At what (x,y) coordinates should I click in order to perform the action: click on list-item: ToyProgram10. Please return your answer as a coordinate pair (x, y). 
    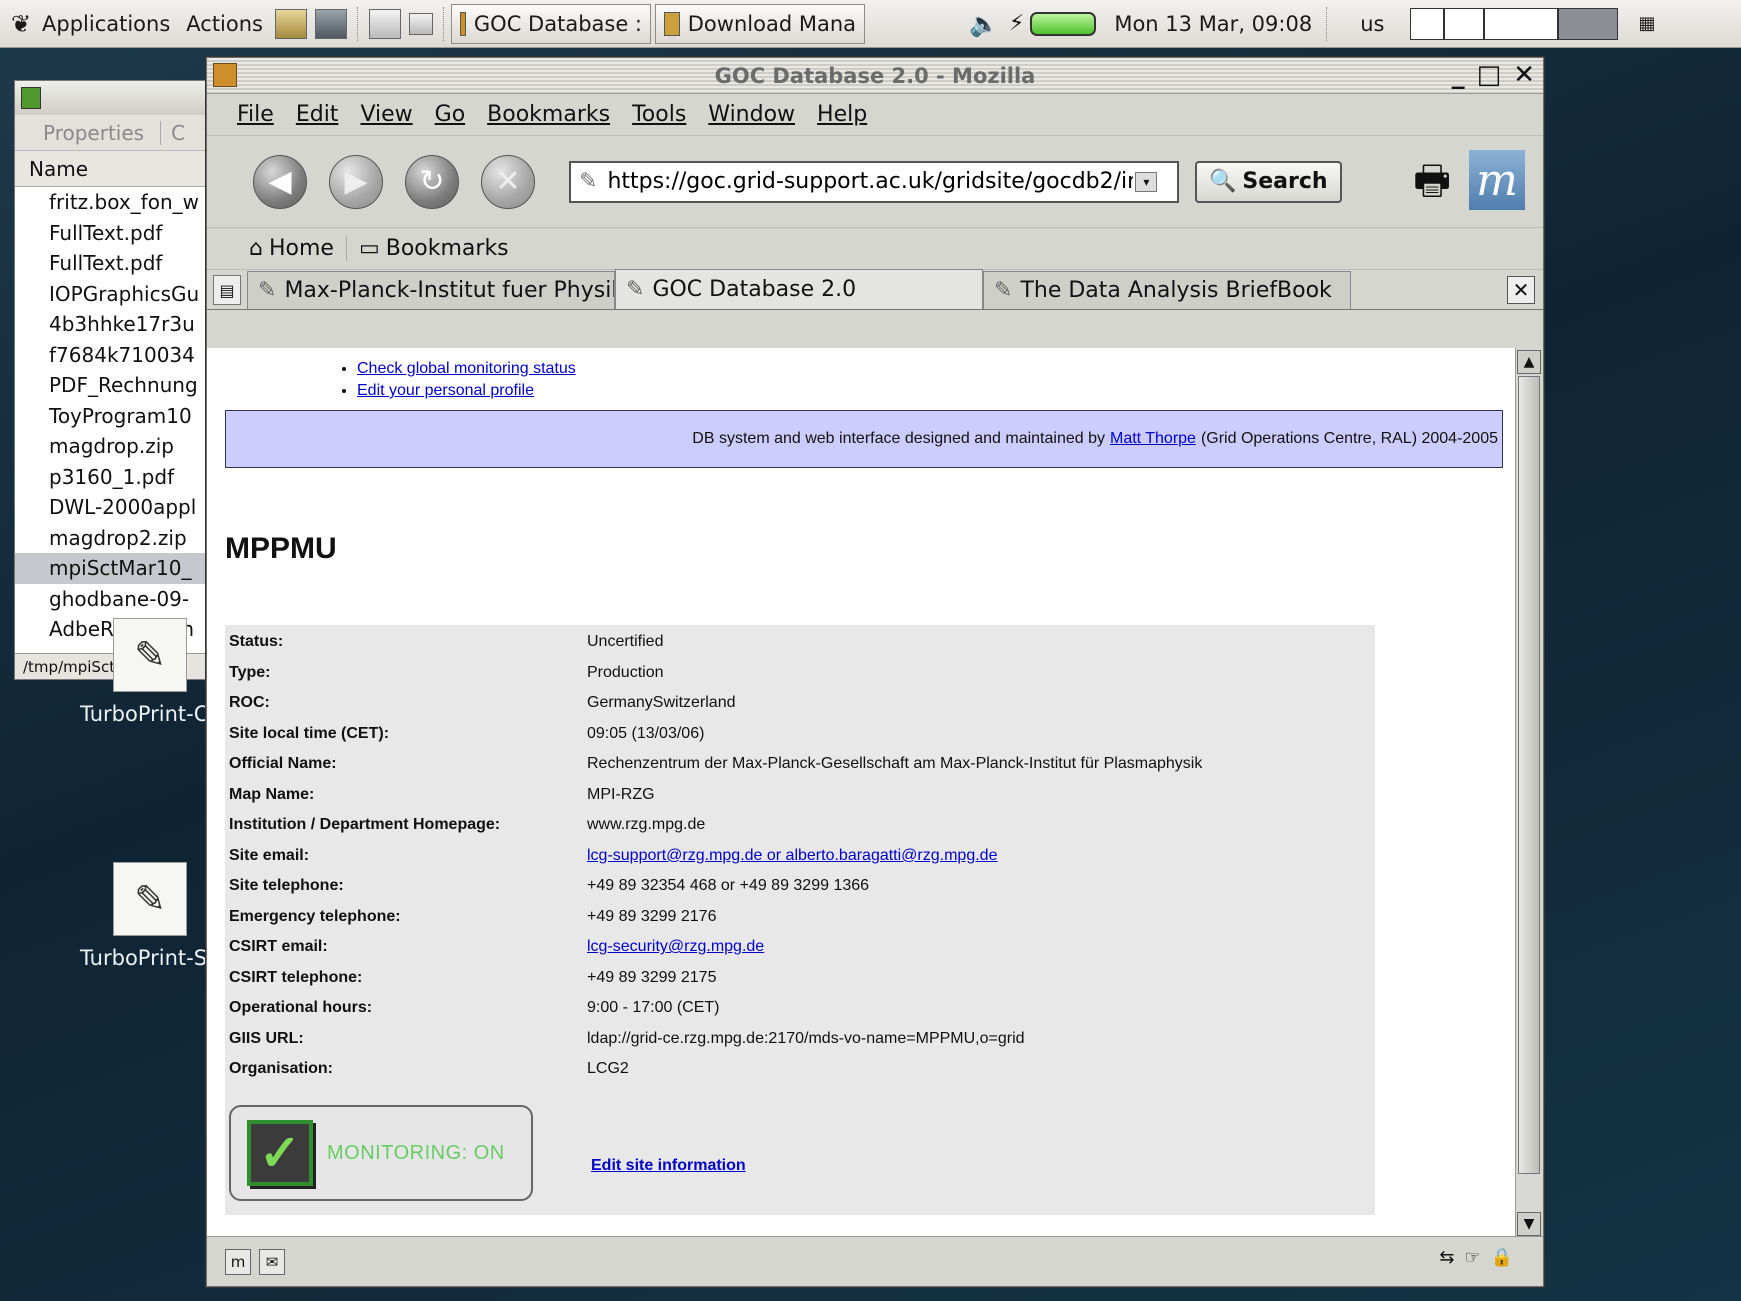
    Looking at the image, I should click on (114, 416).